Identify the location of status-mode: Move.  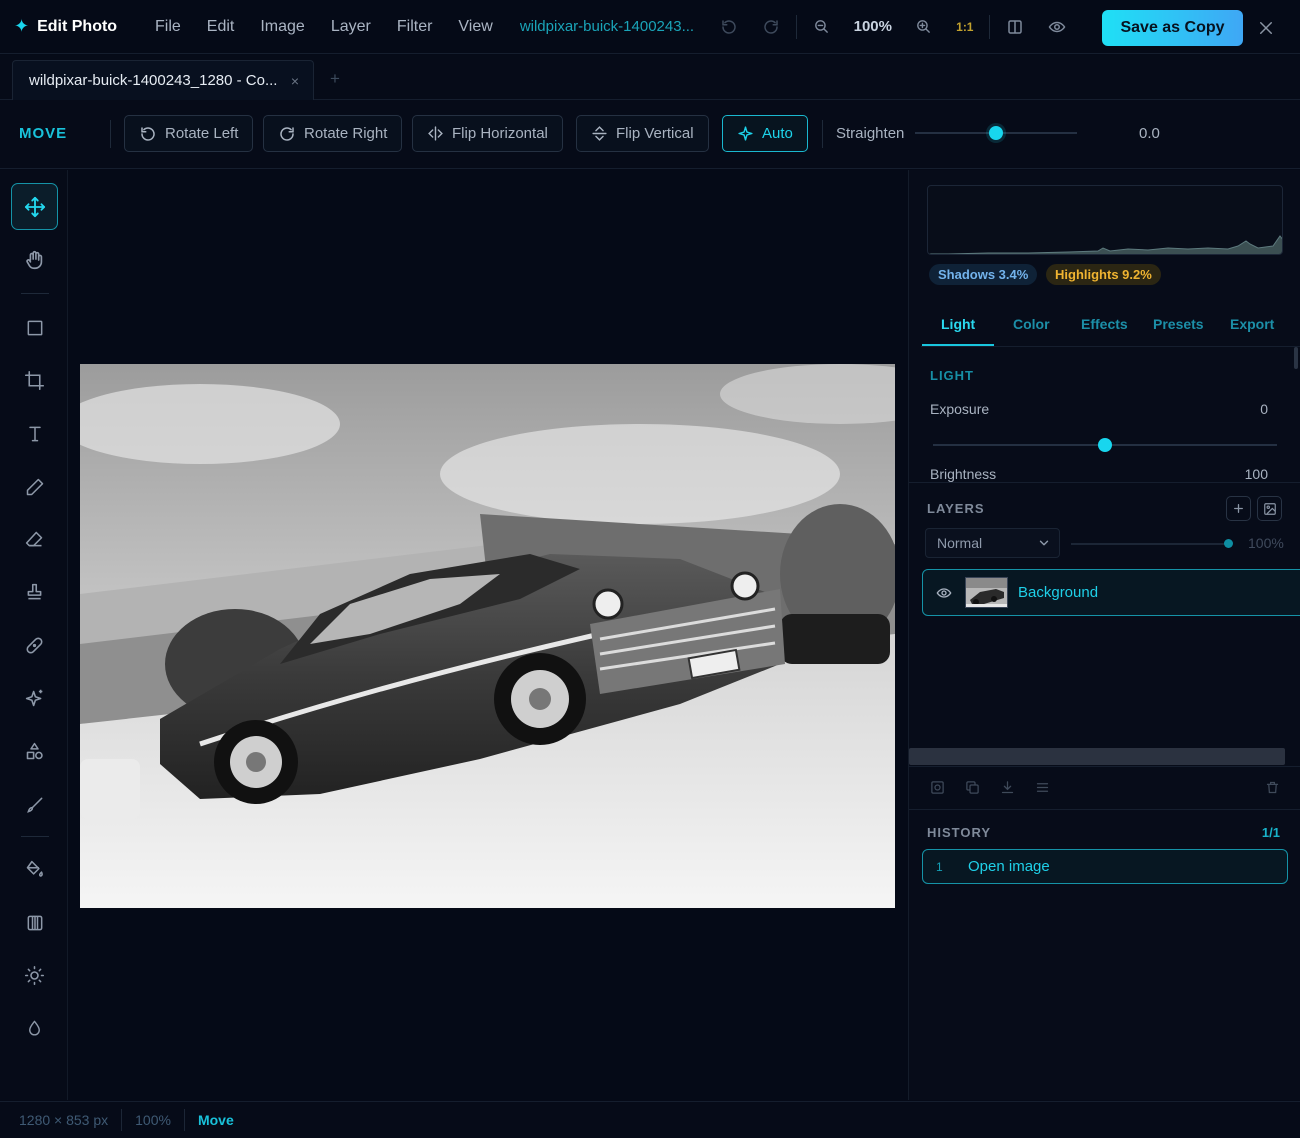
(215, 1120).